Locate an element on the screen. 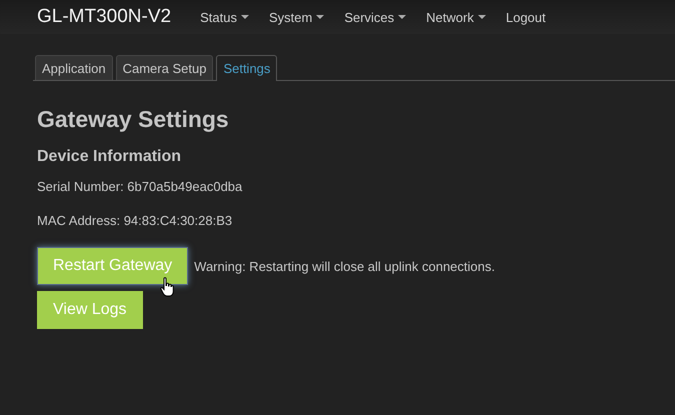  page-heading: Gateway Settings is located at coordinates (133, 119).